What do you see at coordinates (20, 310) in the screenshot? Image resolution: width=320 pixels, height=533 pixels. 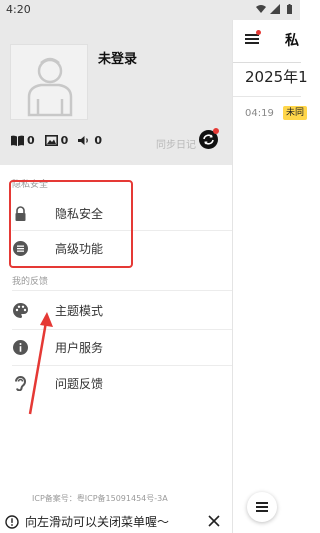 I see `palette-icon` at bounding box center [20, 310].